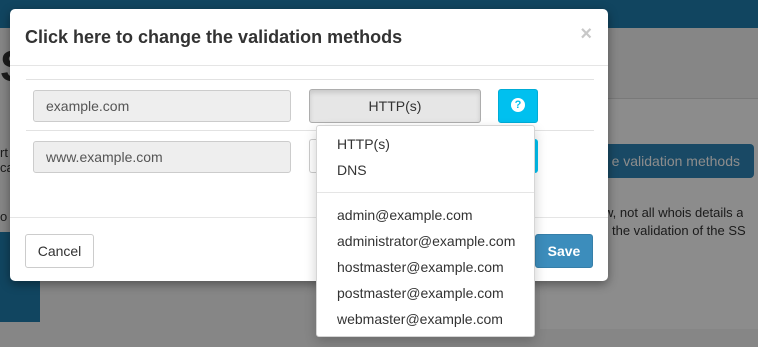 The image size is (758, 347). Describe the element at coordinates (162, 106) in the screenshot. I see `domain-field: example.com` at that location.